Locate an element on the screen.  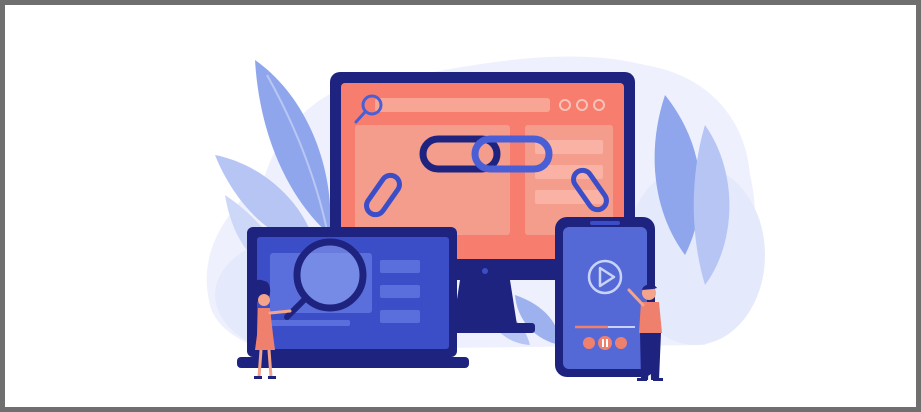
phone is located at coordinates (605, 297).